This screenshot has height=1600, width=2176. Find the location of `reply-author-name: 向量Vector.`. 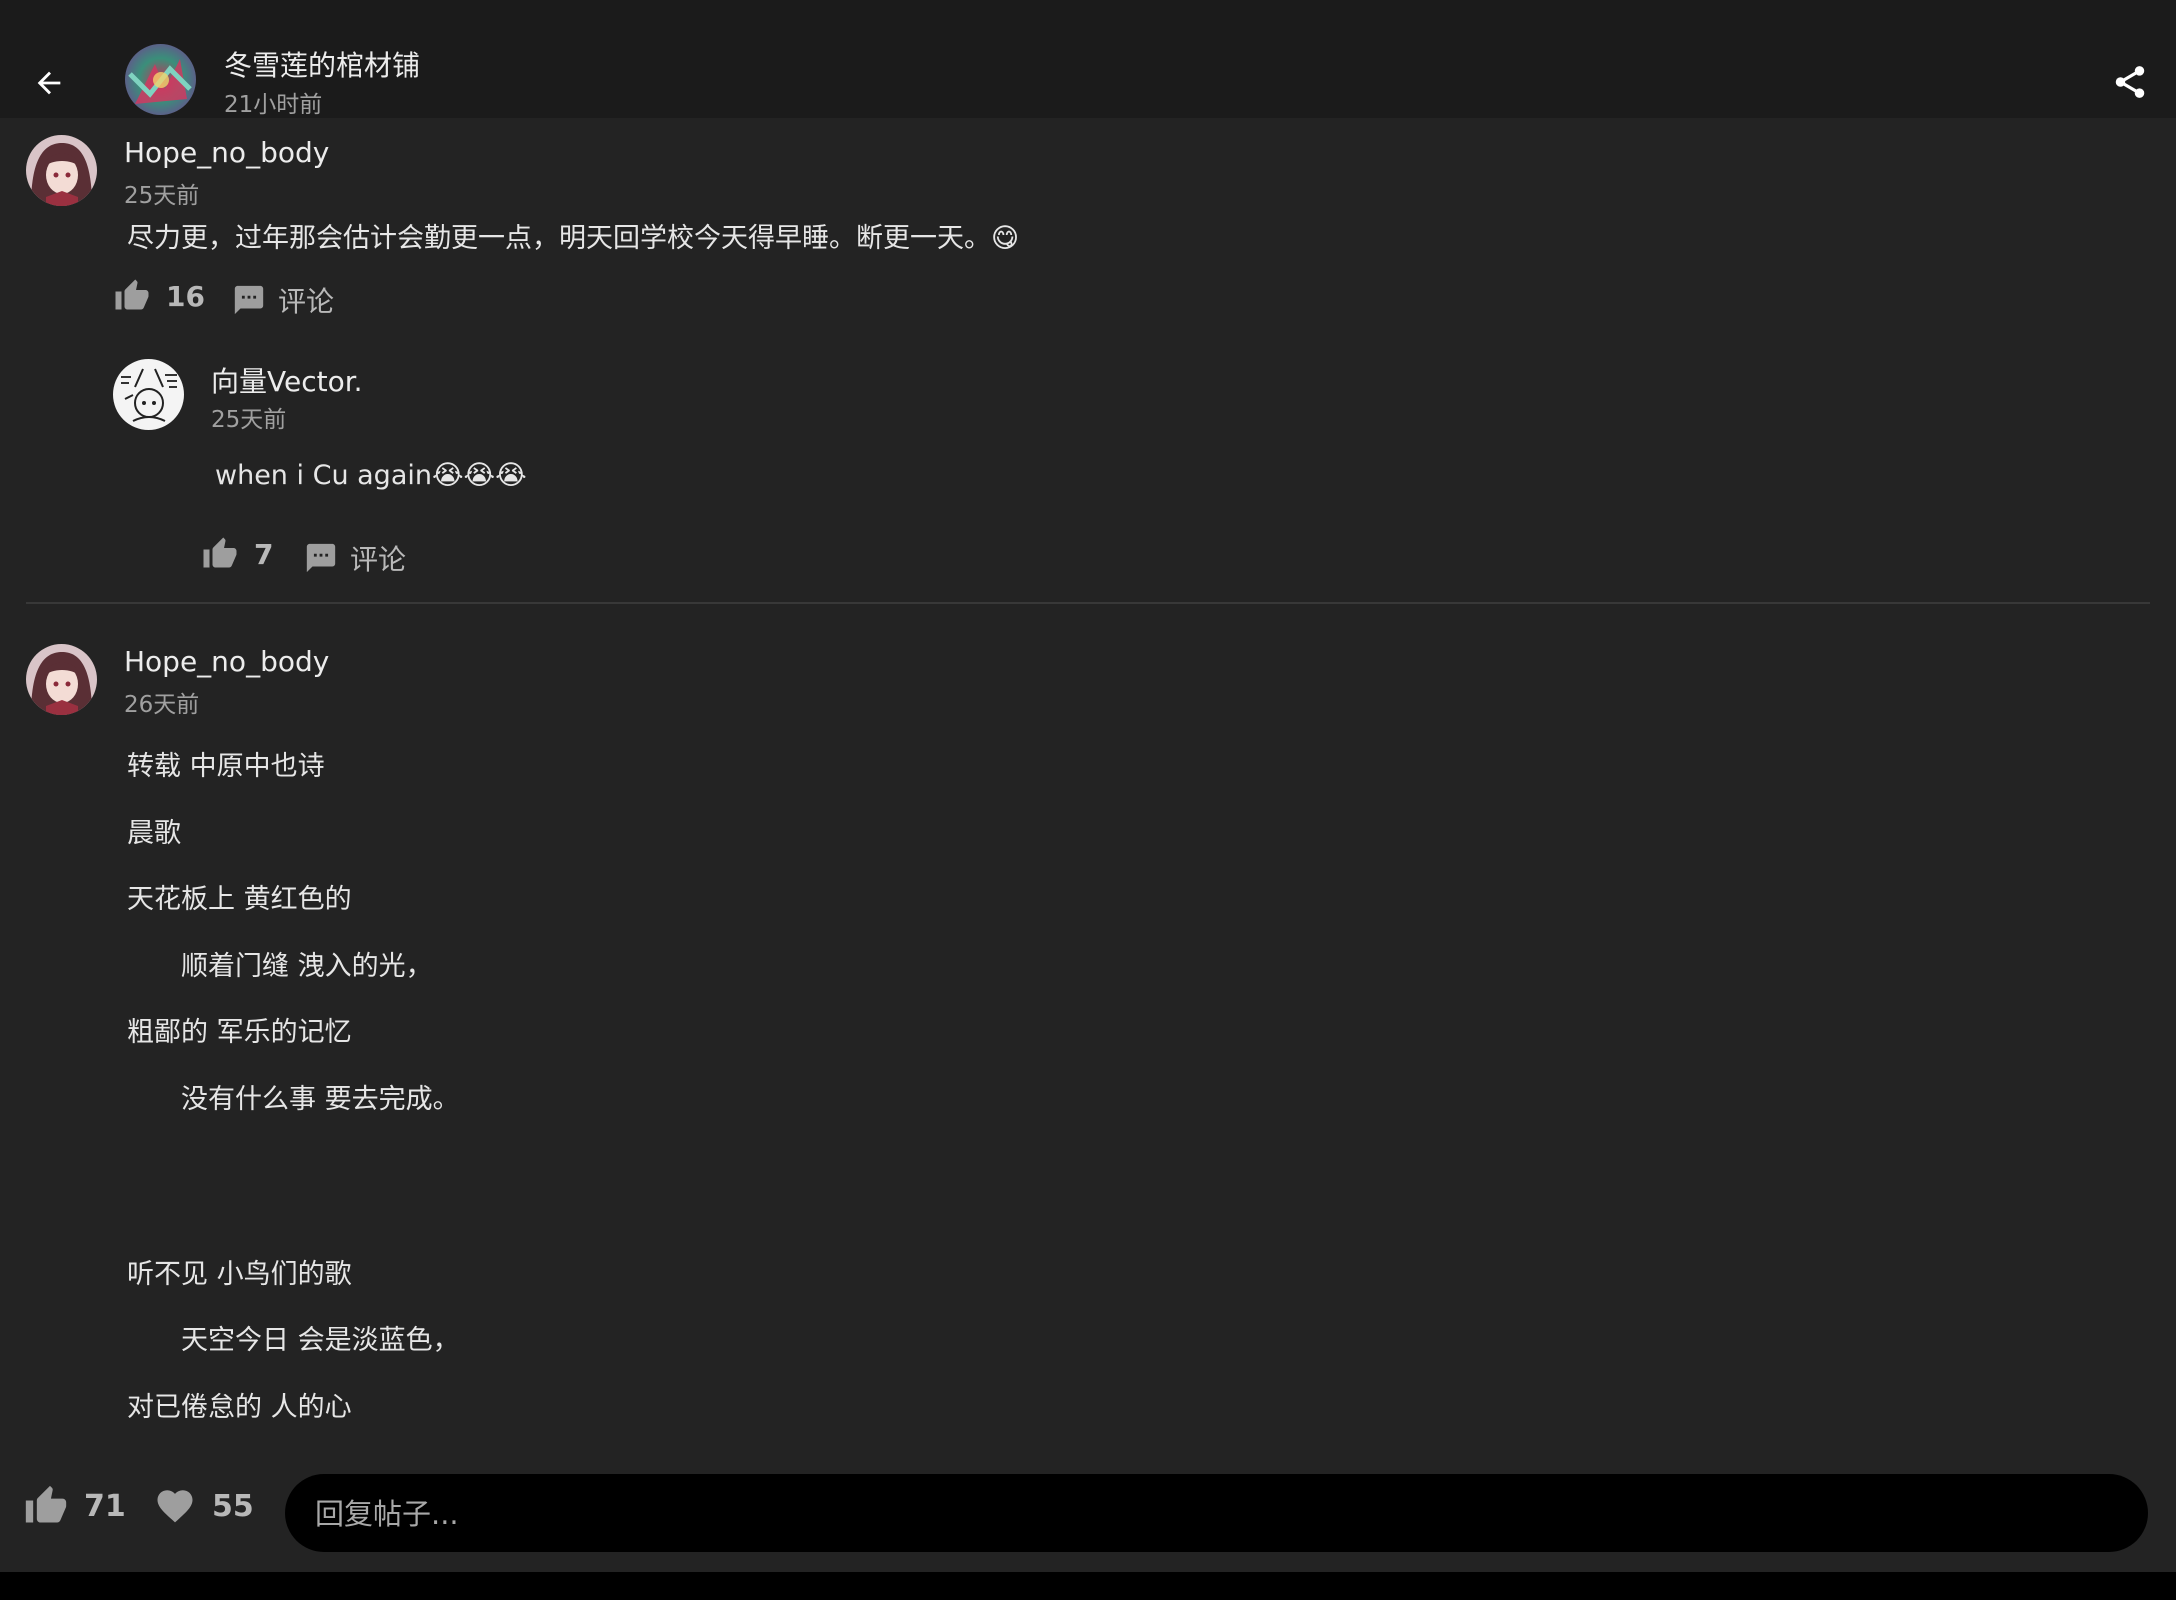

reply-author-name: 向量Vector. is located at coordinates (287, 380).